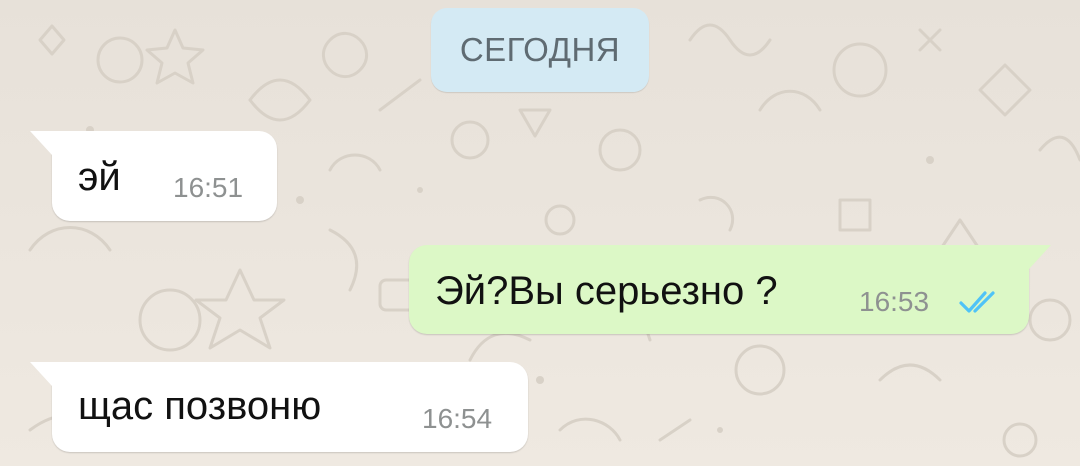 The width and height of the screenshot is (1080, 466). I want to click on date-separator-label: СЕГОДНЯ, so click(540, 49).